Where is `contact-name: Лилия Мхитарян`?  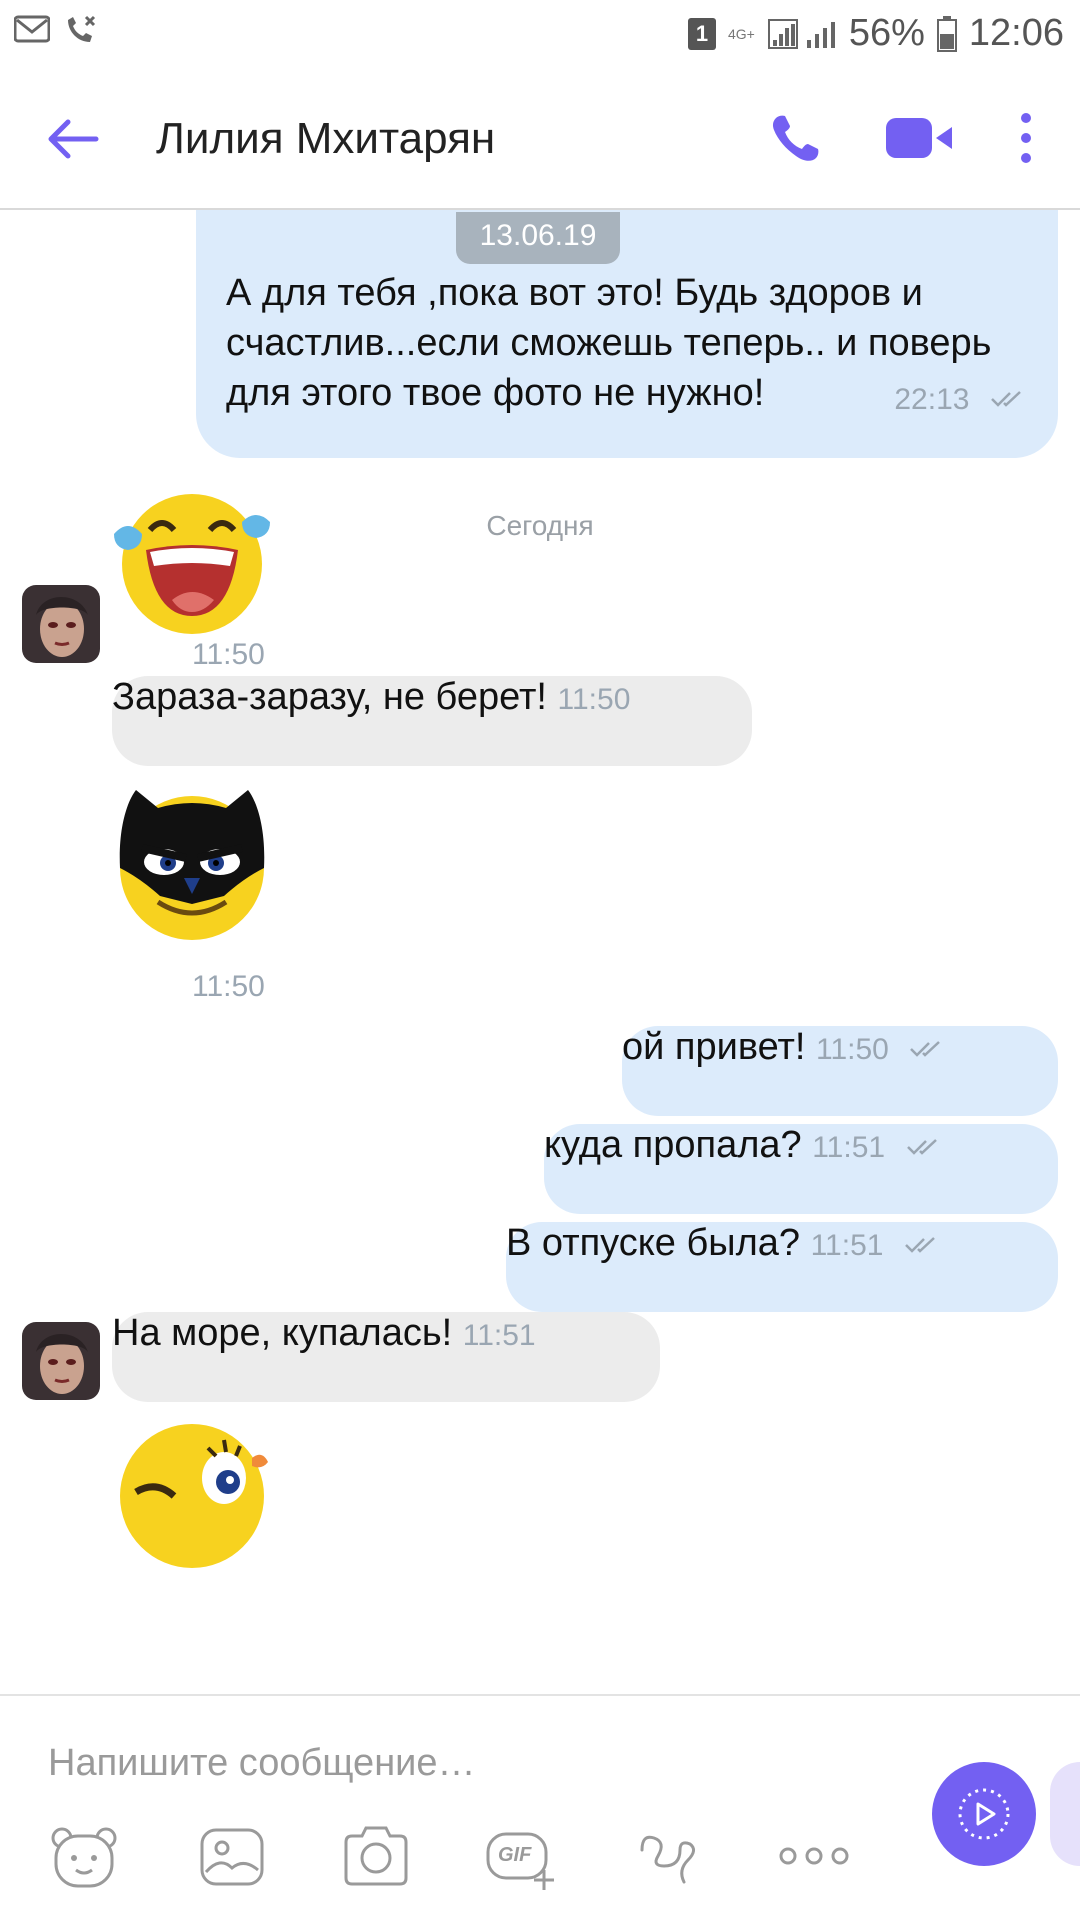
contact-name: Лилия Мхитарян is located at coordinates (325, 139).